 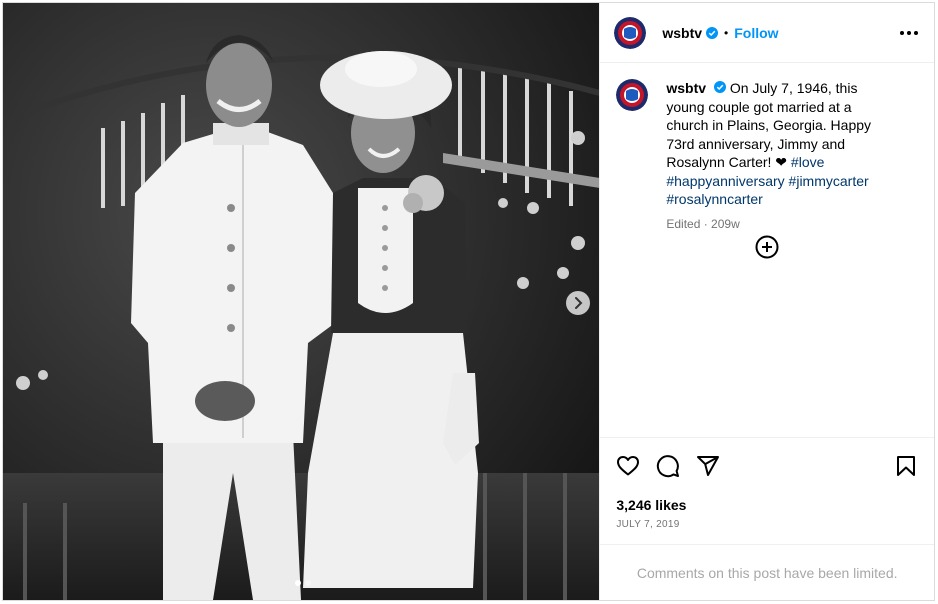 What do you see at coordinates (829, 181) in the screenshot?
I see `hashtag-link: #jimmycarter` at bounding box center [829, 181].